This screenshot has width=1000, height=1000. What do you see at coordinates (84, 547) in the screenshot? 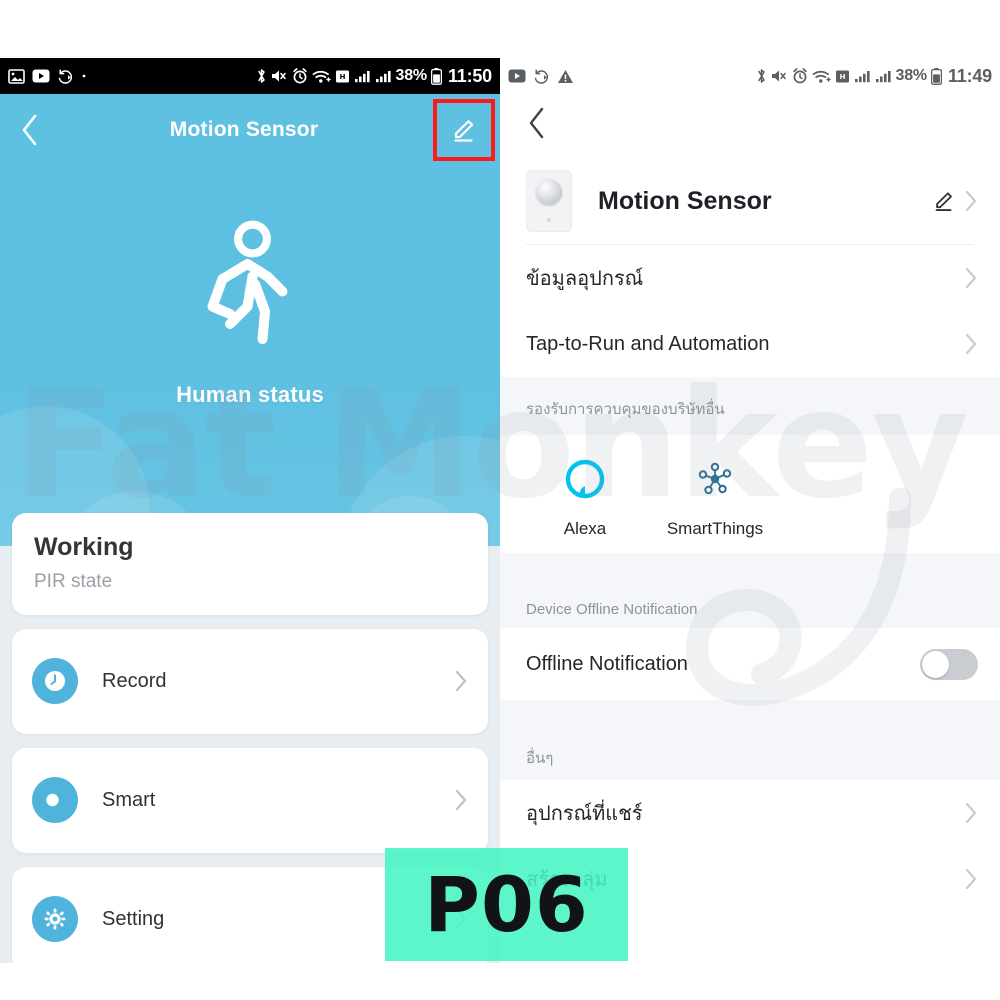
I see `pir-status-value: Working` at bounding box center [84, 547].